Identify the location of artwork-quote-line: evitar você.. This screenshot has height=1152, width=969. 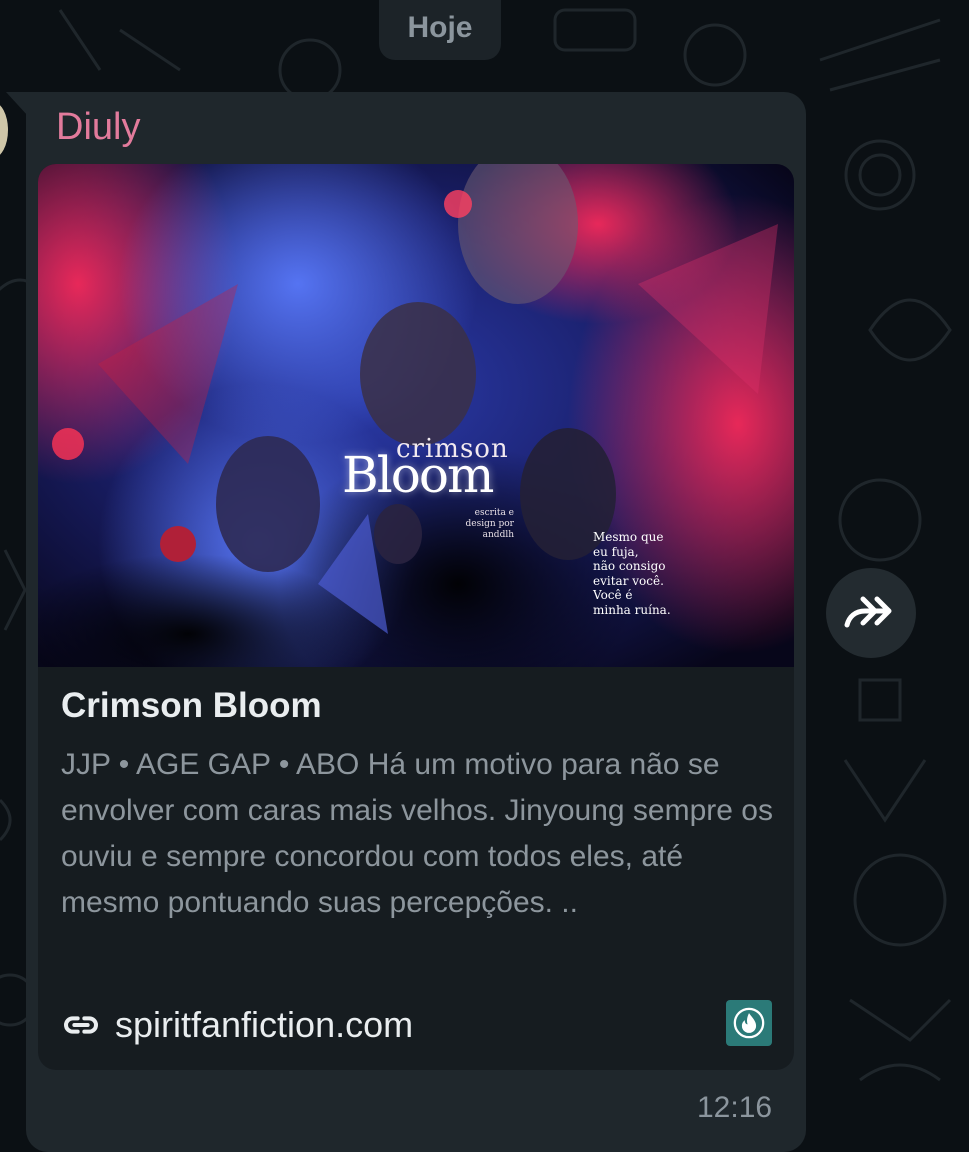
(628, 580).